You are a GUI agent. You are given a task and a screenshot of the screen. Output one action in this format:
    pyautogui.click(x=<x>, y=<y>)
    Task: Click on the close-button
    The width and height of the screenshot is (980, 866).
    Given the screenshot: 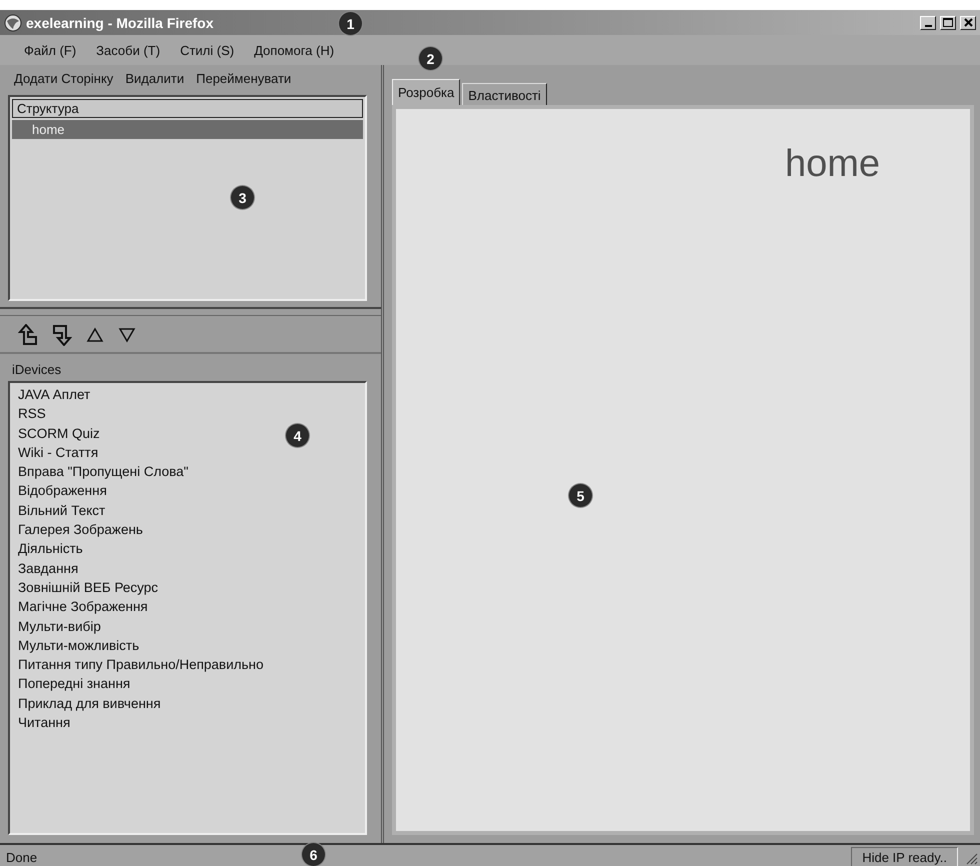 What is the action you would take?
    pyautogui.click(x=968, y=23)
    